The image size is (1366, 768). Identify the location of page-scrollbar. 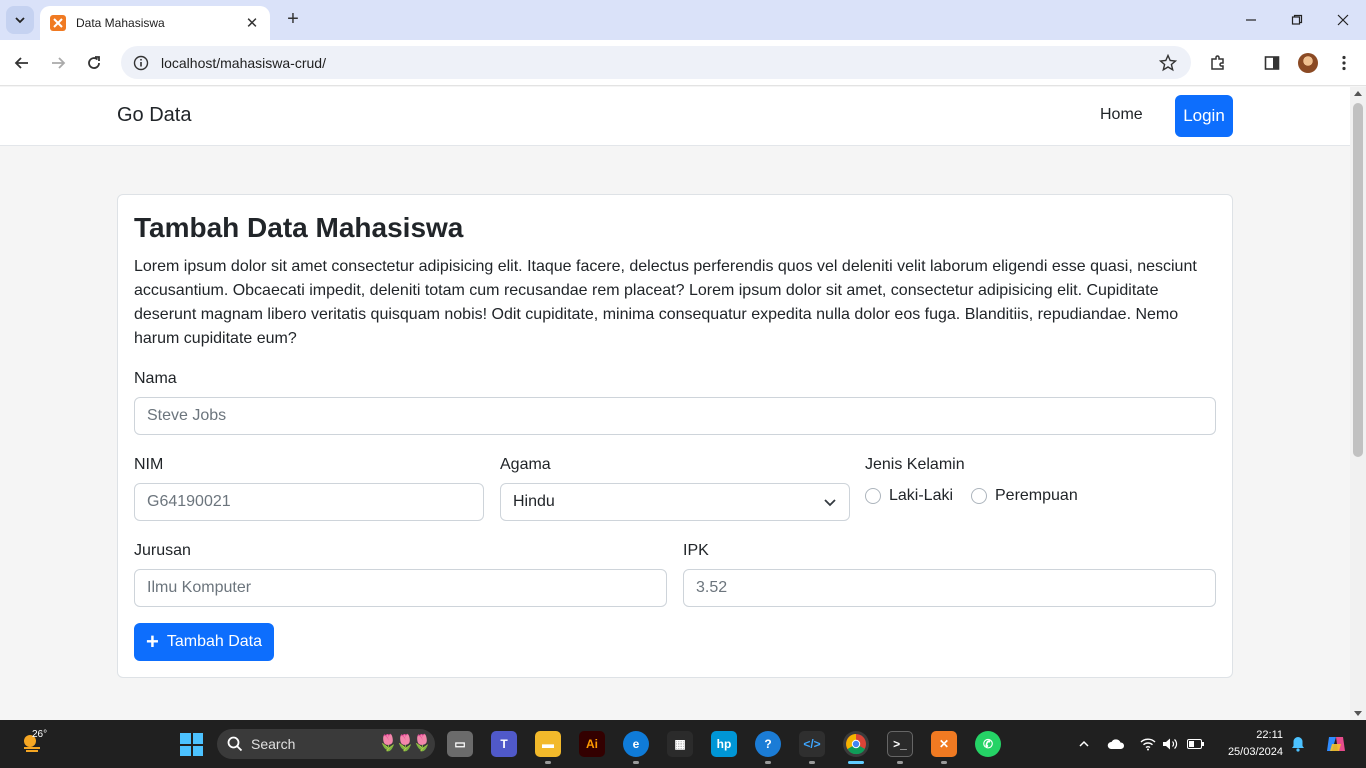
(1358, 403).